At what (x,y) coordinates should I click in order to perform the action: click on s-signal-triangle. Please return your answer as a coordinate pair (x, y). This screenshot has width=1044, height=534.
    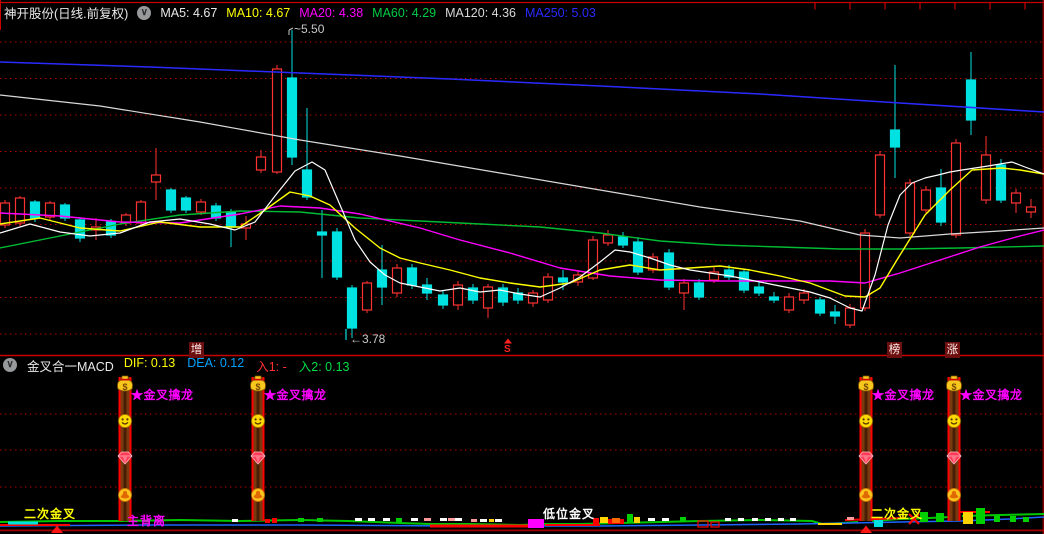
    Looking at the image, I should click on (508, 341).